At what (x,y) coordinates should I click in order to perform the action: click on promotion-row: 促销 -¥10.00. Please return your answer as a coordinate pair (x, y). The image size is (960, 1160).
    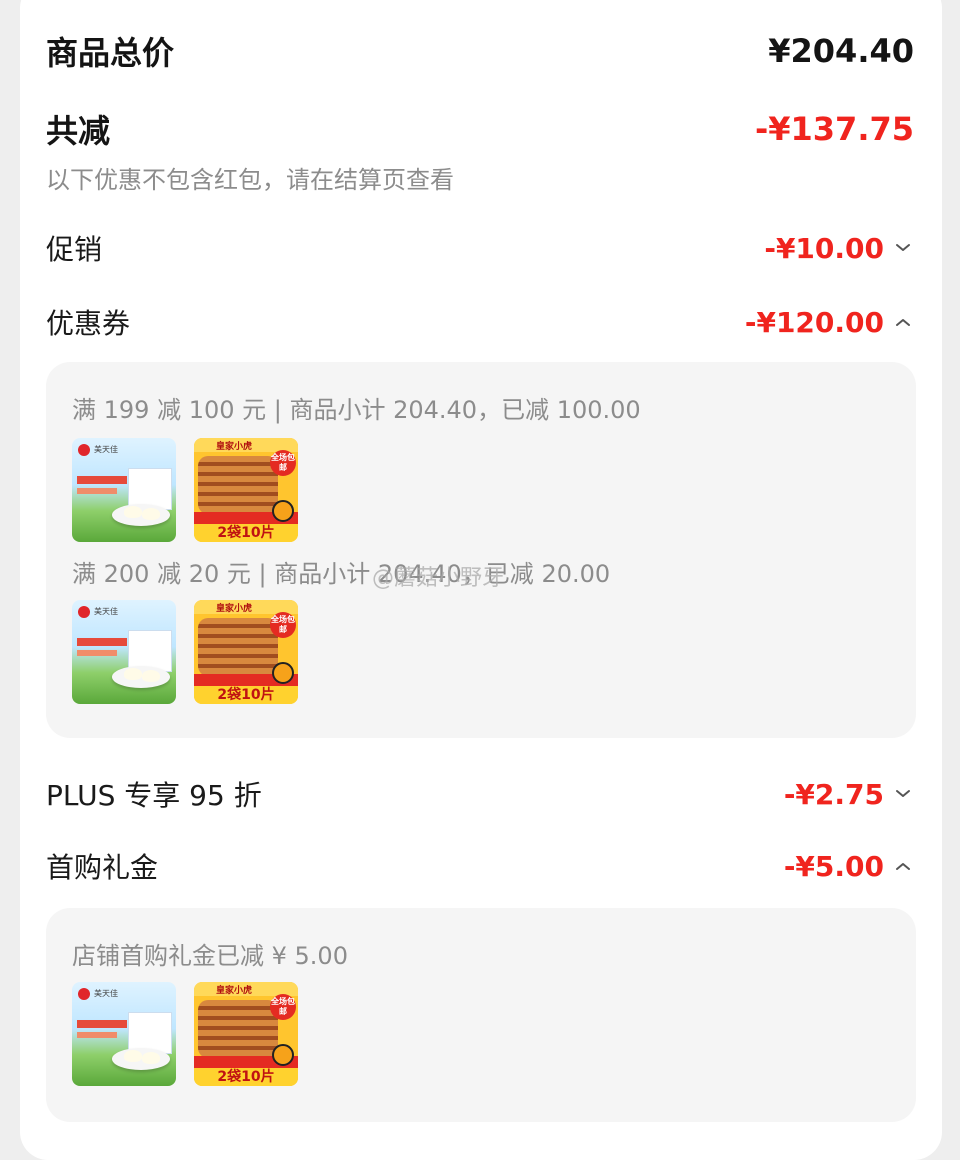
    Looking at the image, I should click on (480, 248).